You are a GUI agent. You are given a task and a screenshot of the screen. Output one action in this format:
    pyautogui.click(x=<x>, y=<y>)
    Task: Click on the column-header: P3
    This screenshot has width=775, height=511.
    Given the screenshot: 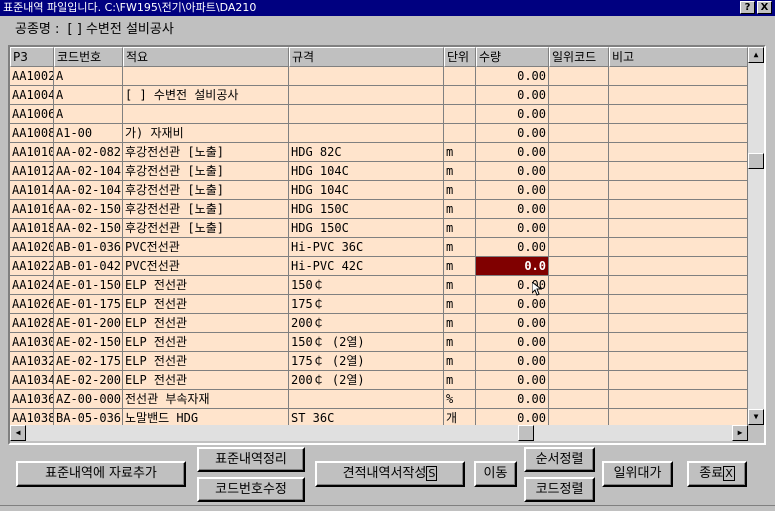 What is the action you would take?
    pyautogui.click(x=32, y=57)
    